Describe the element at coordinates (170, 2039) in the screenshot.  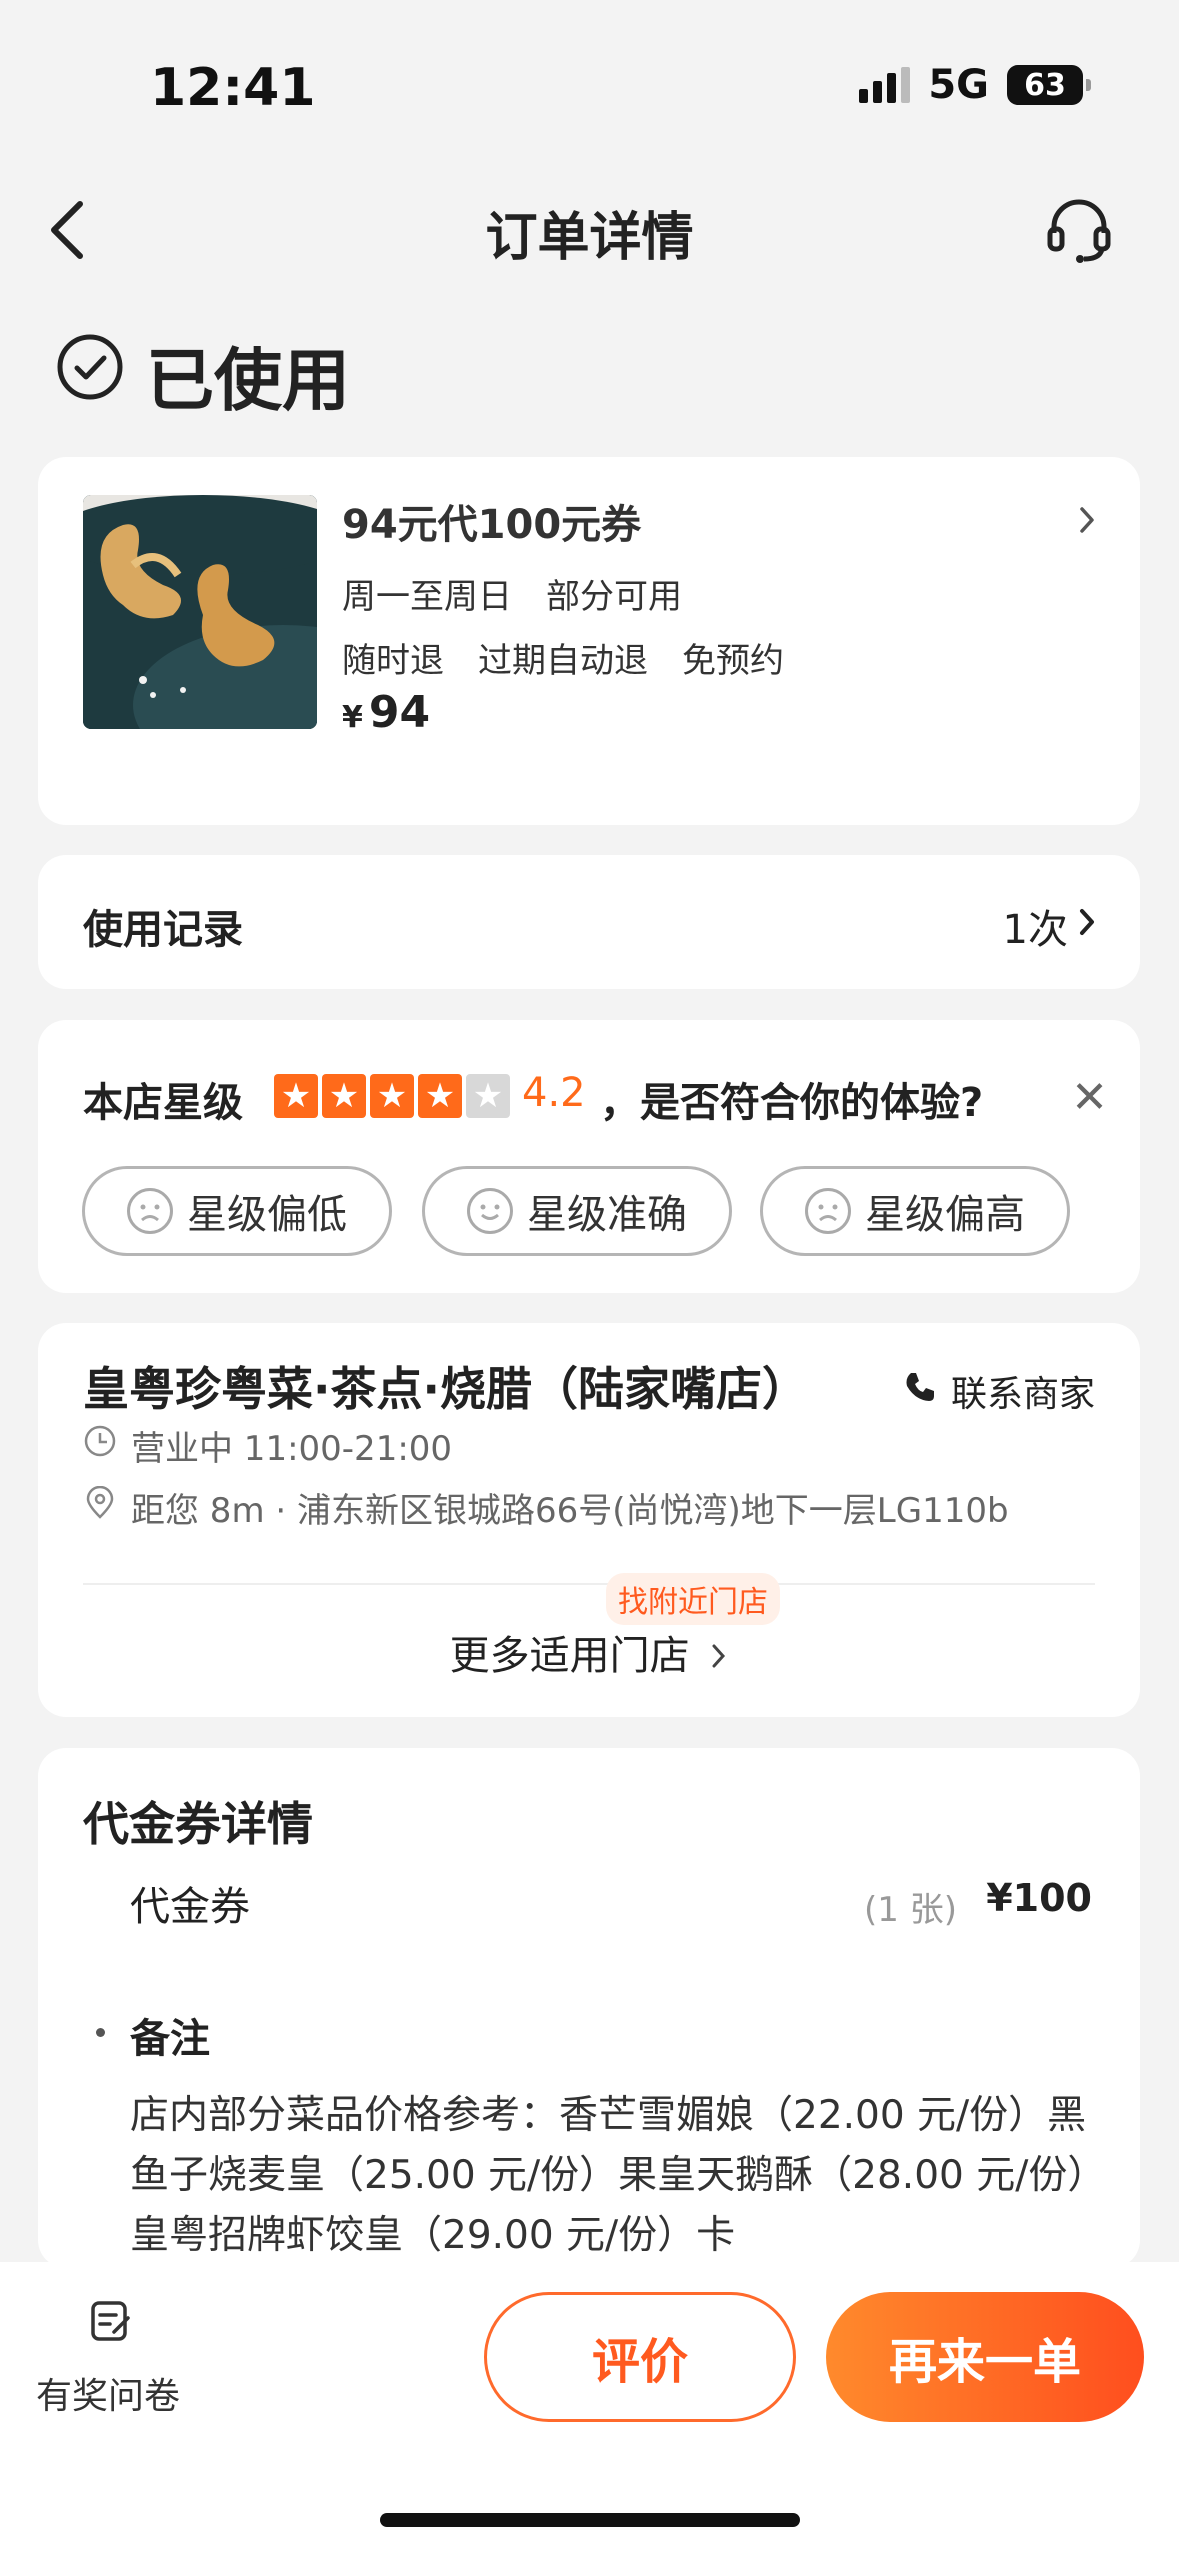
I see `note-title: 备注` at that location.